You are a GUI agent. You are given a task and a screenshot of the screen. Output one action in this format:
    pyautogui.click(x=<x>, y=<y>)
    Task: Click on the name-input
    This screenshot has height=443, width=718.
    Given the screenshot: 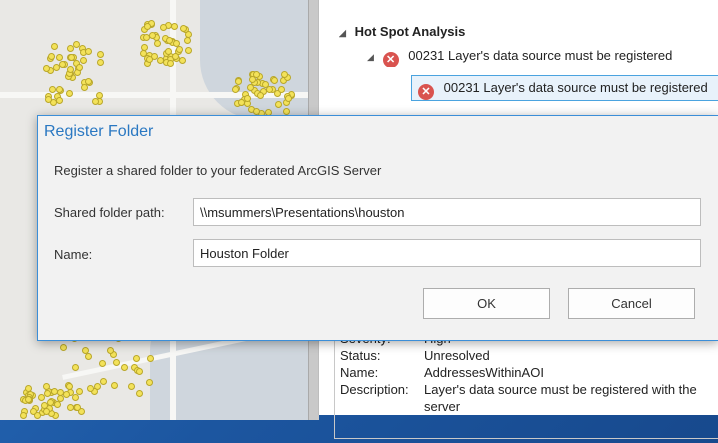 What is the action you would take?
    pyautogui.click(x=447, y=253)
    